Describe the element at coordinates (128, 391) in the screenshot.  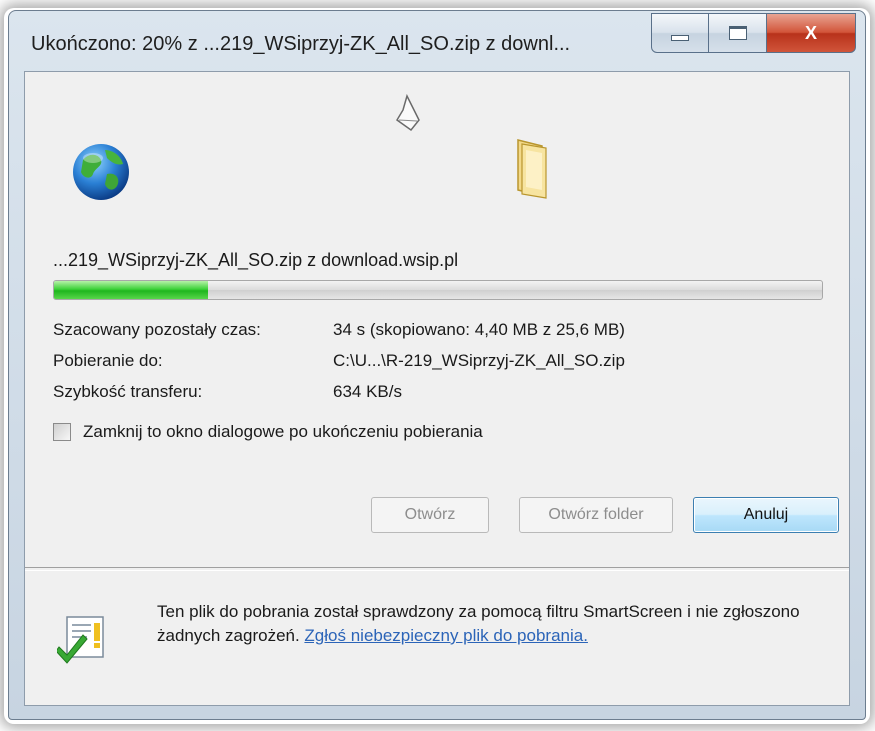
I see `transfer-rate-label: Szybkość transferu:` at that location.